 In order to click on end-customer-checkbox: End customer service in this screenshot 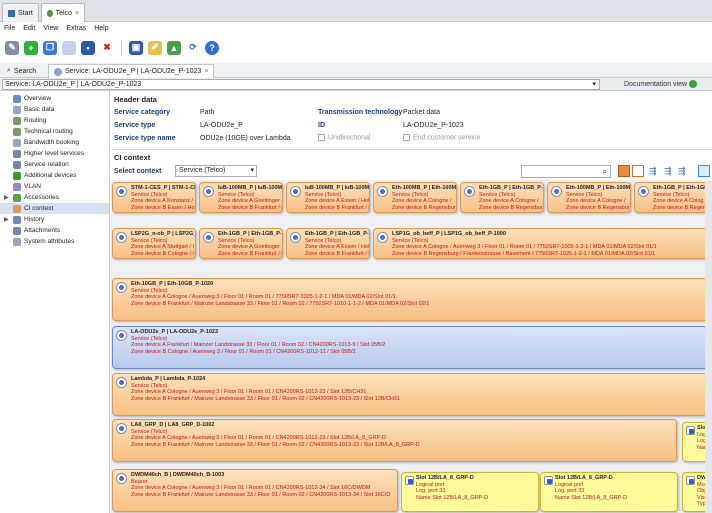, I will do `click(441, 137)`.